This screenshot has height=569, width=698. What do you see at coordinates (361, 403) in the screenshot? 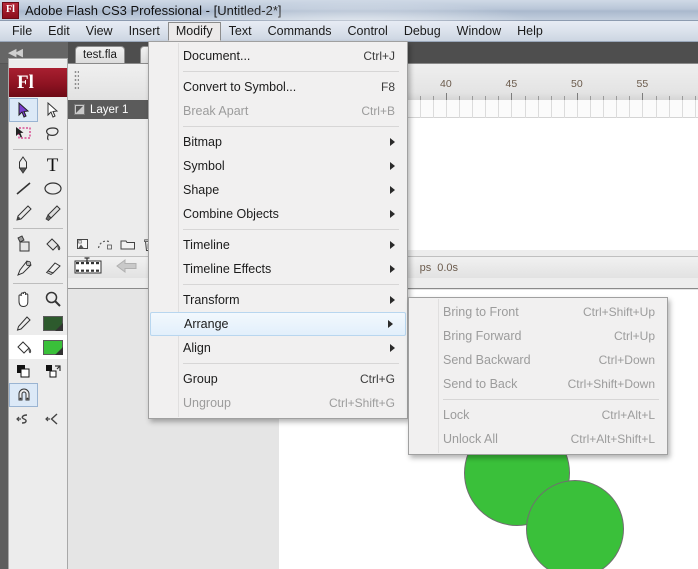
I see `menu-item-shortcut: Ctrl+Shift+G` at bounding box center [361, 403].